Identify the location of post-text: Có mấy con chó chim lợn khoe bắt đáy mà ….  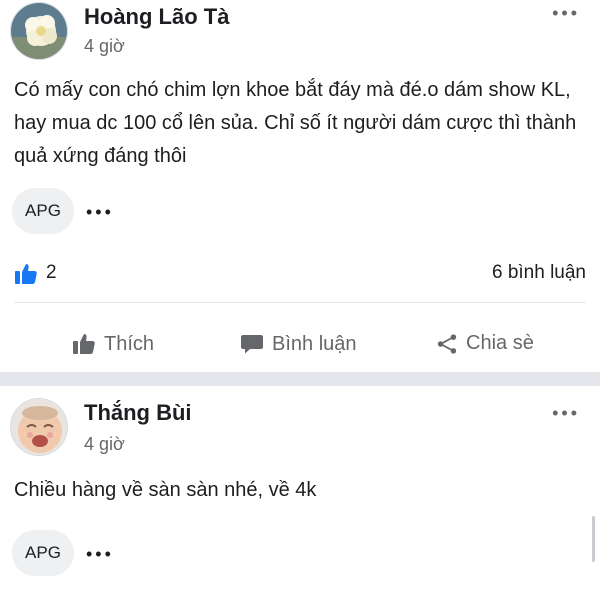
(295, 123).